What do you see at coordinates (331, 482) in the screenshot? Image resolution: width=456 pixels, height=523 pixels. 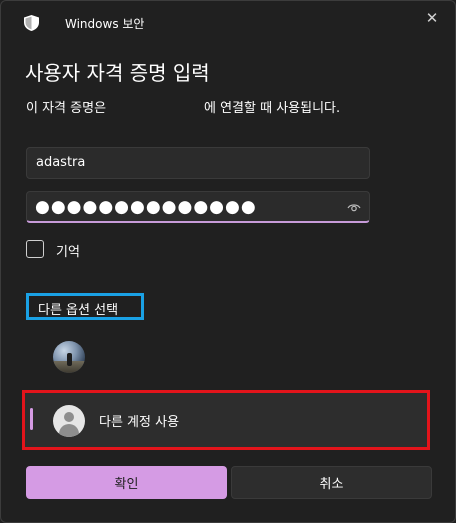 I see `cancel-button: 취소` at bounding box center [331, 482].